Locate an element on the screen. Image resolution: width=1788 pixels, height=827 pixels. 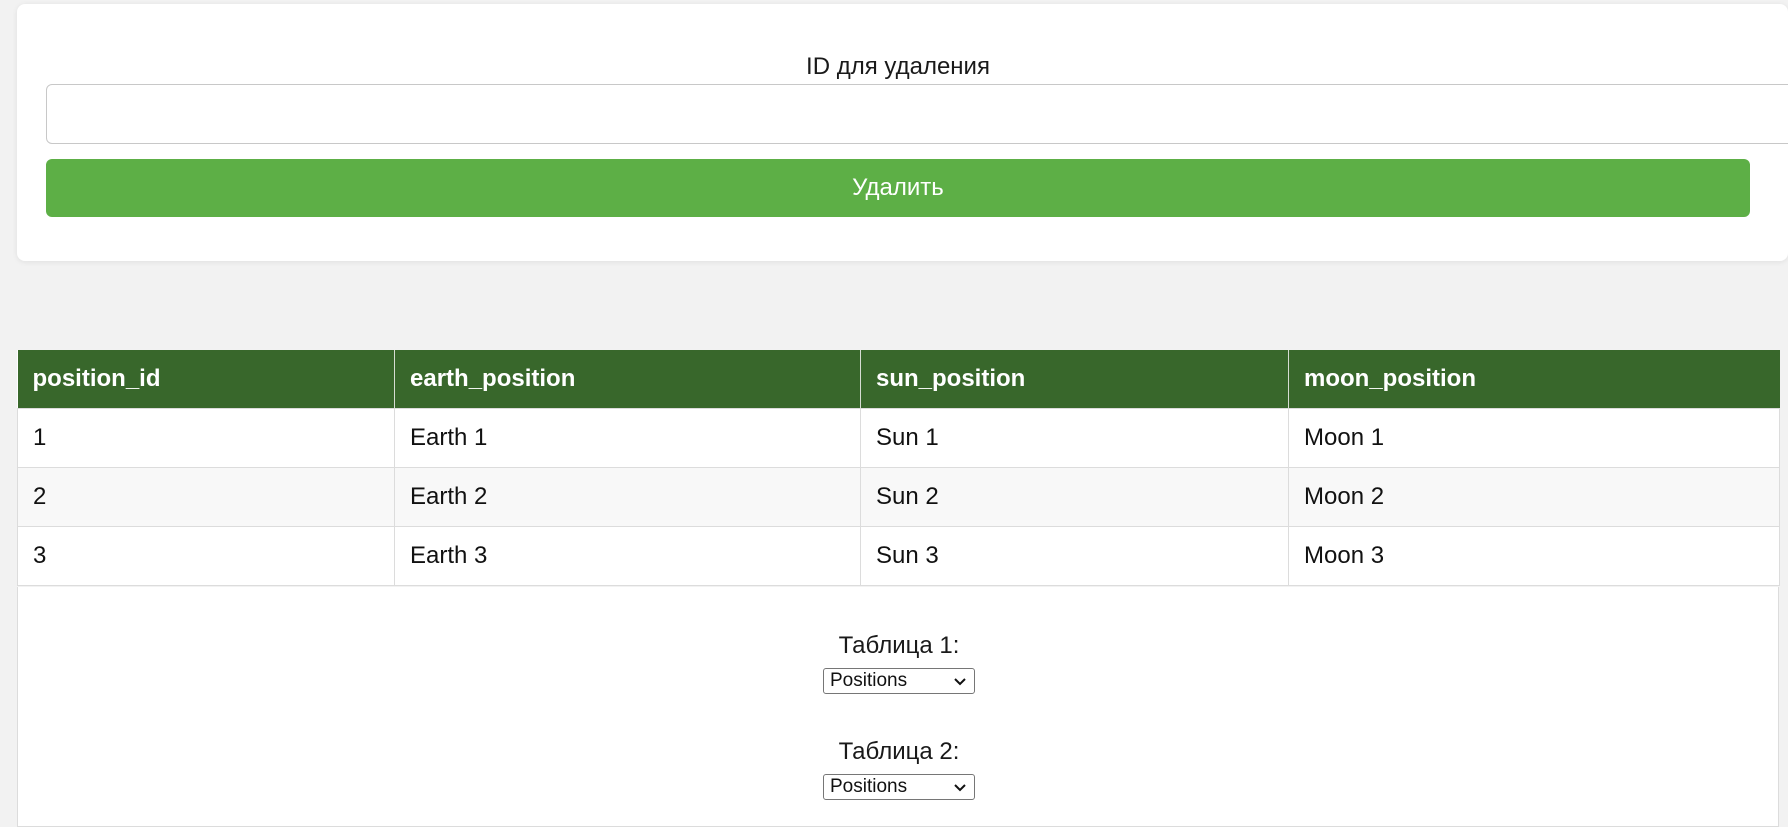
table-cell: Moon 2 is located at coordinates (1534, 496).